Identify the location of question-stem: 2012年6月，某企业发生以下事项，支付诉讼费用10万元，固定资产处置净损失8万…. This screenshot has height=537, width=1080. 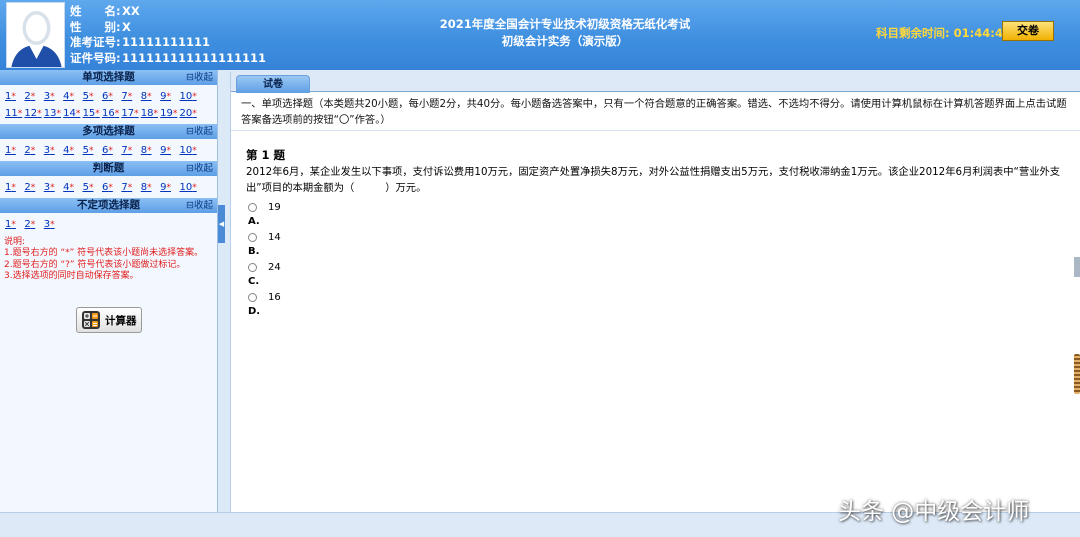
(653, 180).